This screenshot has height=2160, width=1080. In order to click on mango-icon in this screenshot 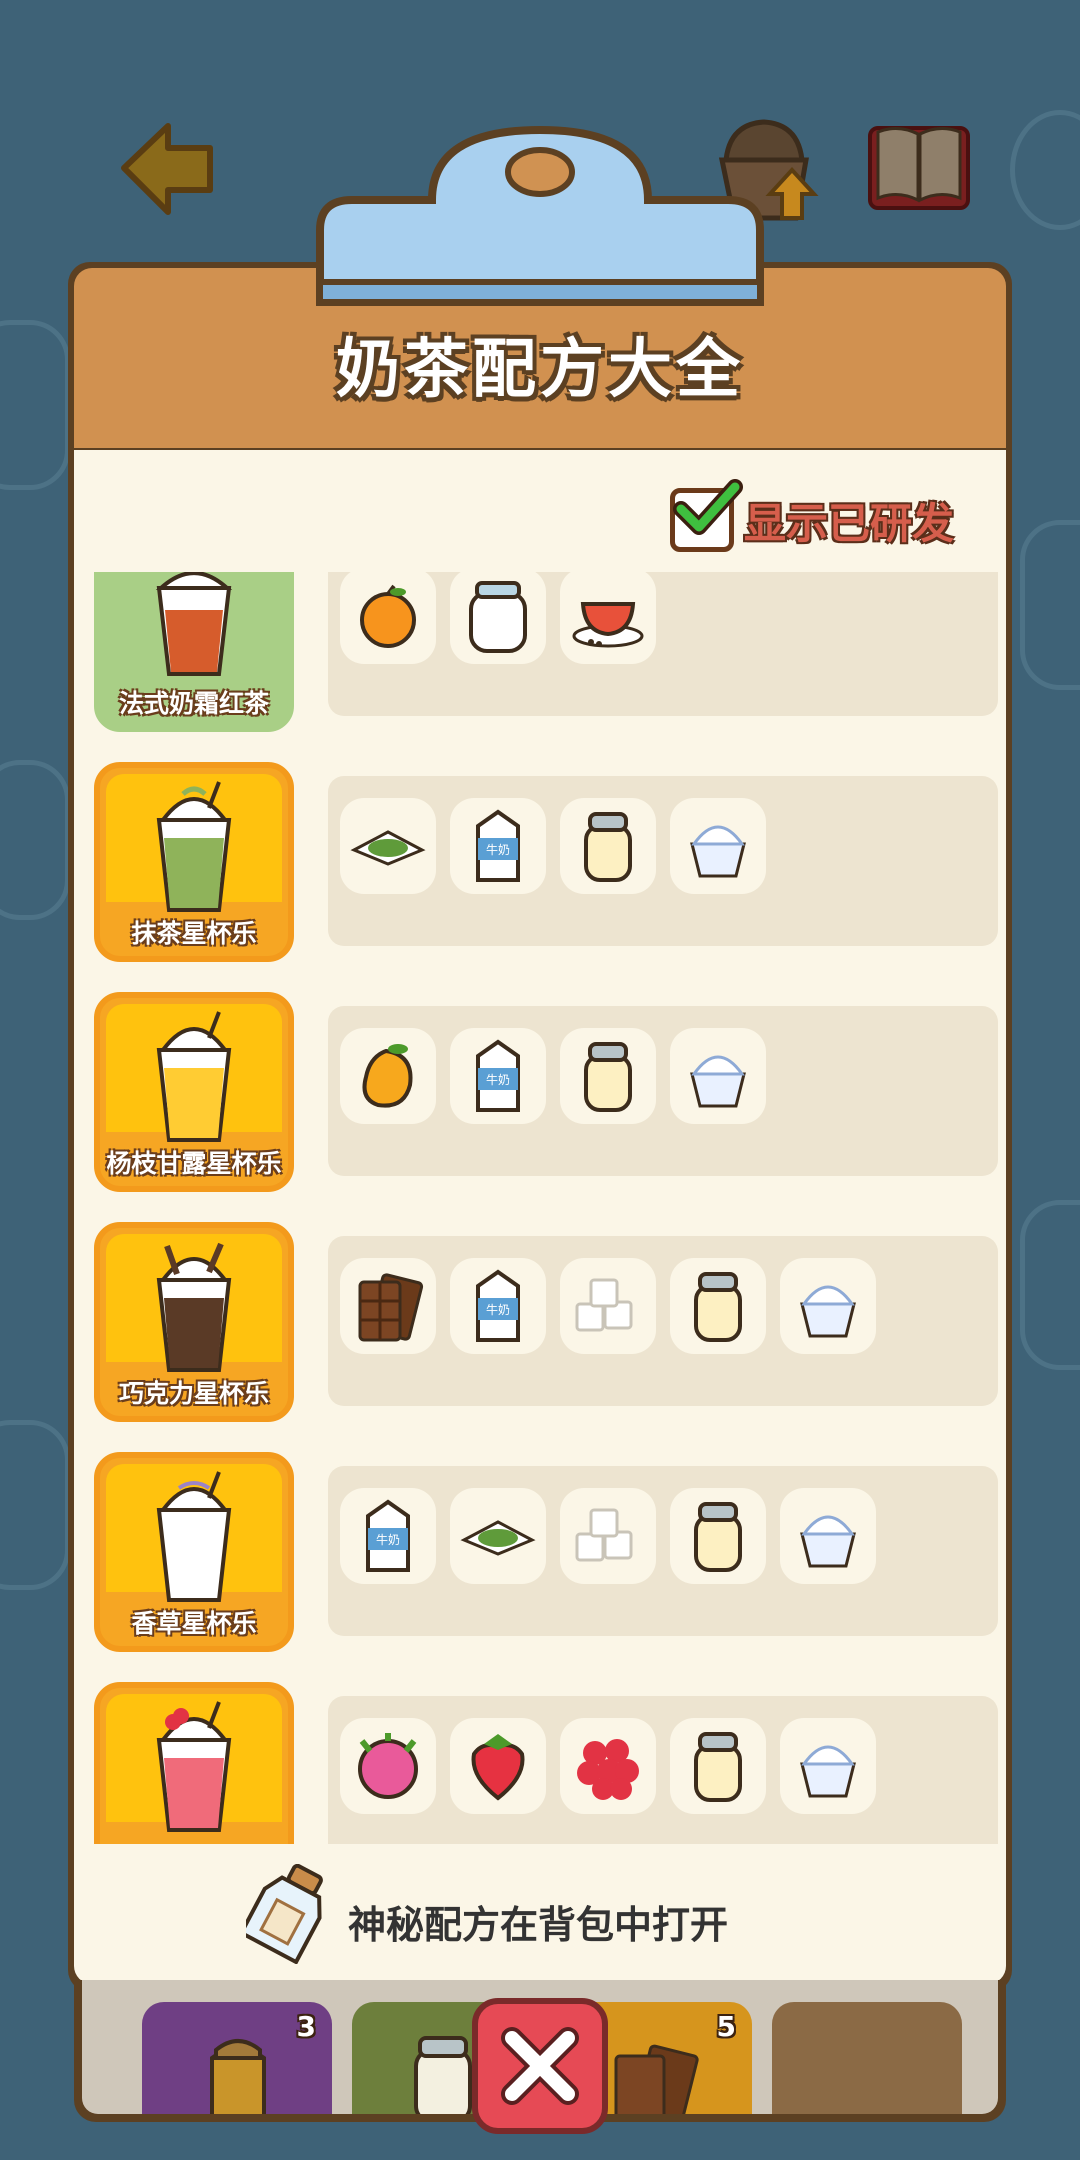, I will do `click(387, 1076)`.